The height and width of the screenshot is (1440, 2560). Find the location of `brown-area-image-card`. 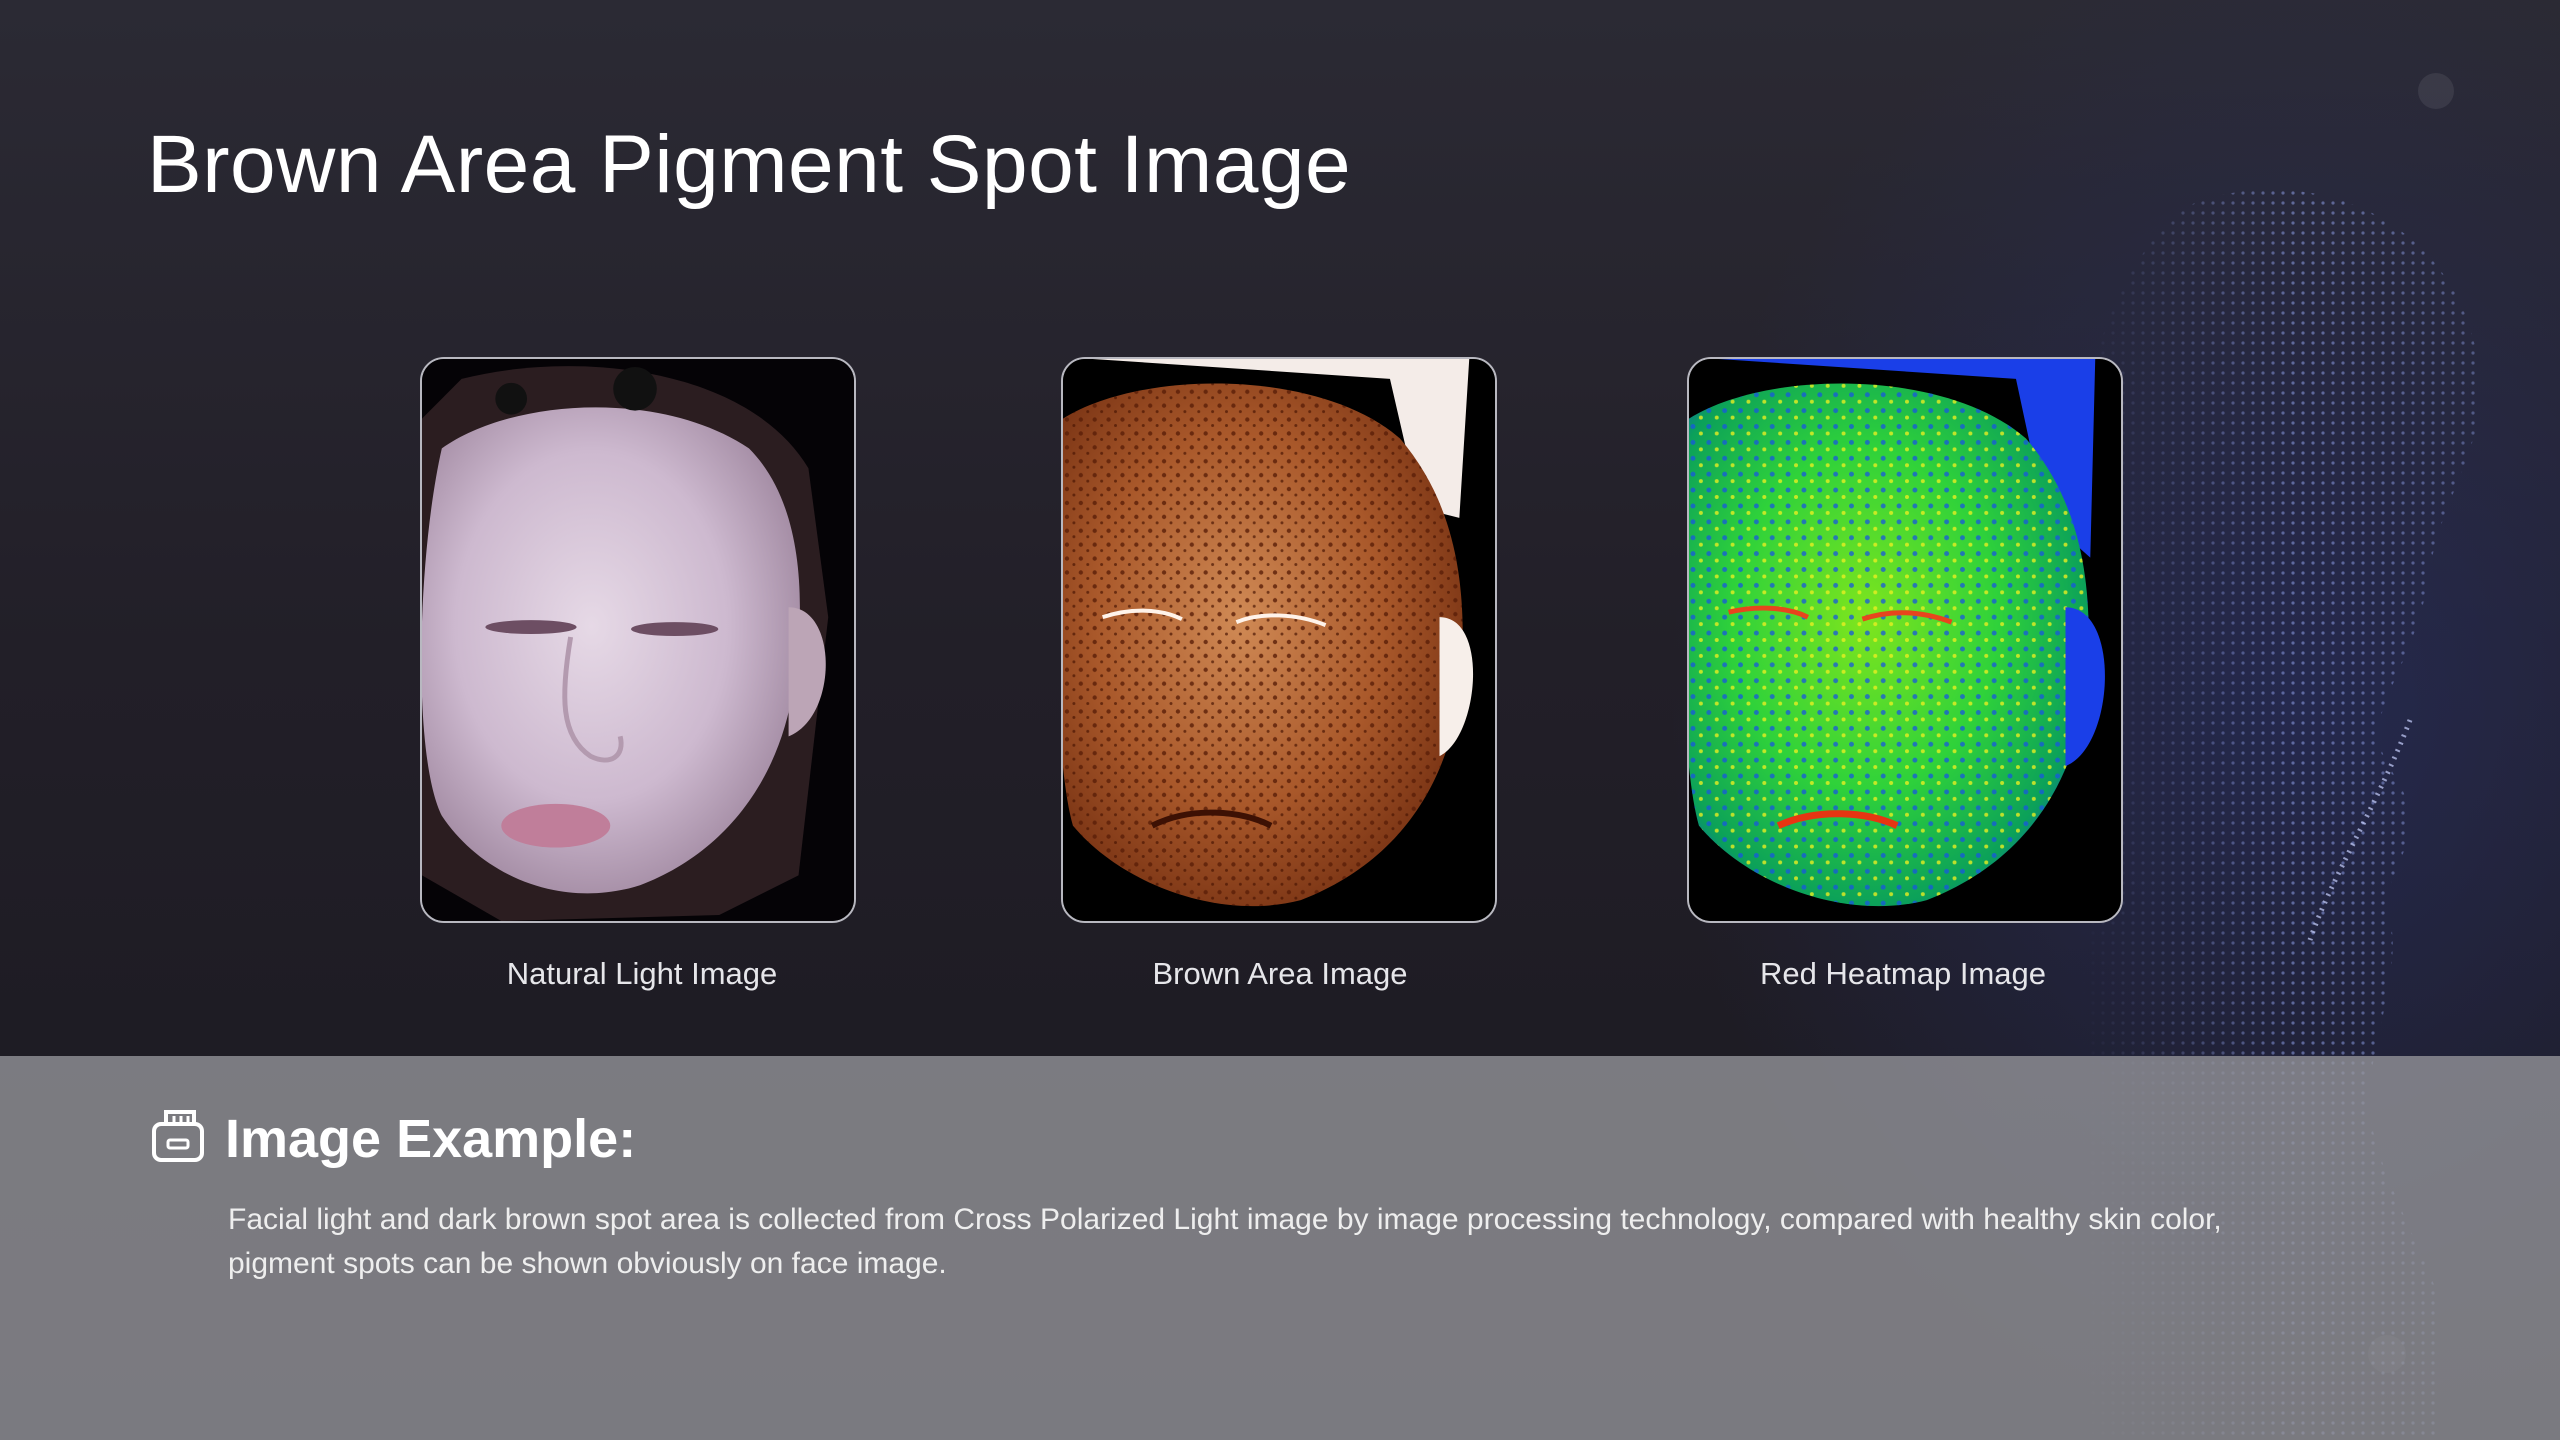

brown-area-image-card is located at coordinates (1279, 640).